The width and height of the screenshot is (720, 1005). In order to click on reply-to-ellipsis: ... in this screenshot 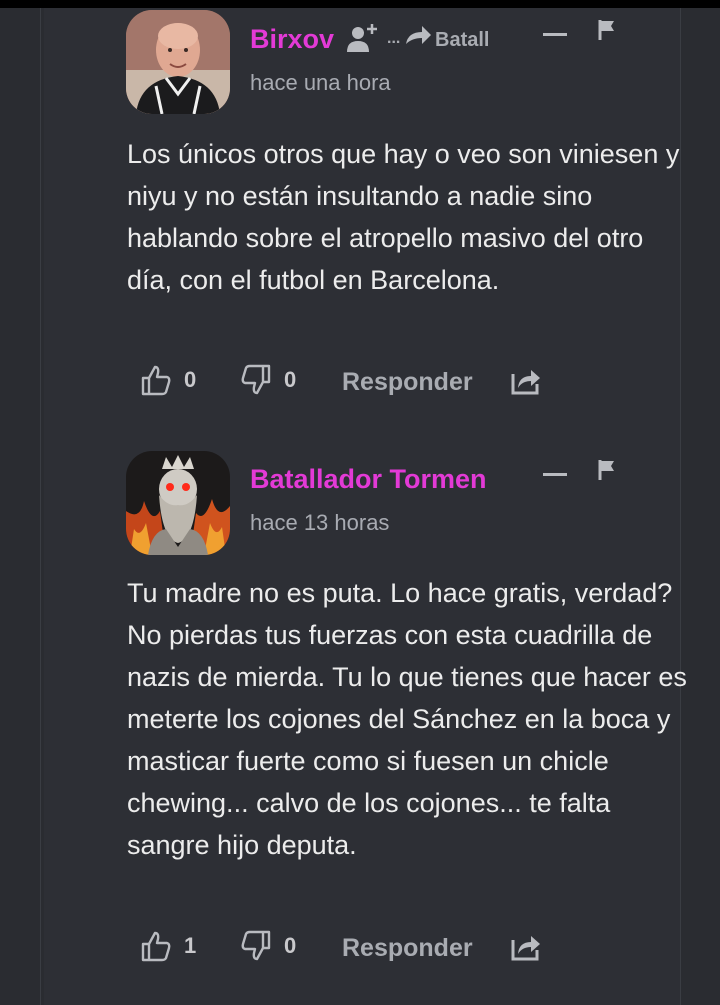, I will do `click(394, 38)`.